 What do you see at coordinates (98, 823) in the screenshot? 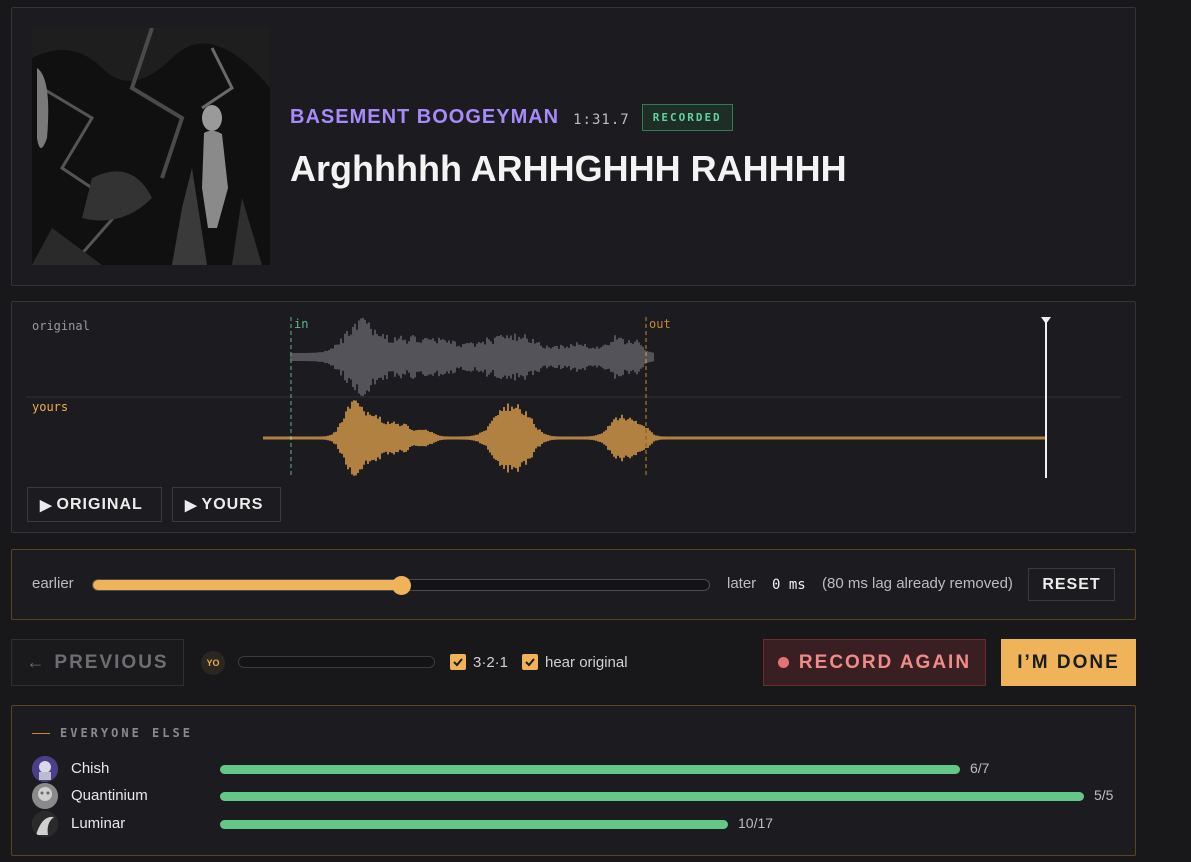
I see `user-name: Luminar` at bounding box center [98, 823].